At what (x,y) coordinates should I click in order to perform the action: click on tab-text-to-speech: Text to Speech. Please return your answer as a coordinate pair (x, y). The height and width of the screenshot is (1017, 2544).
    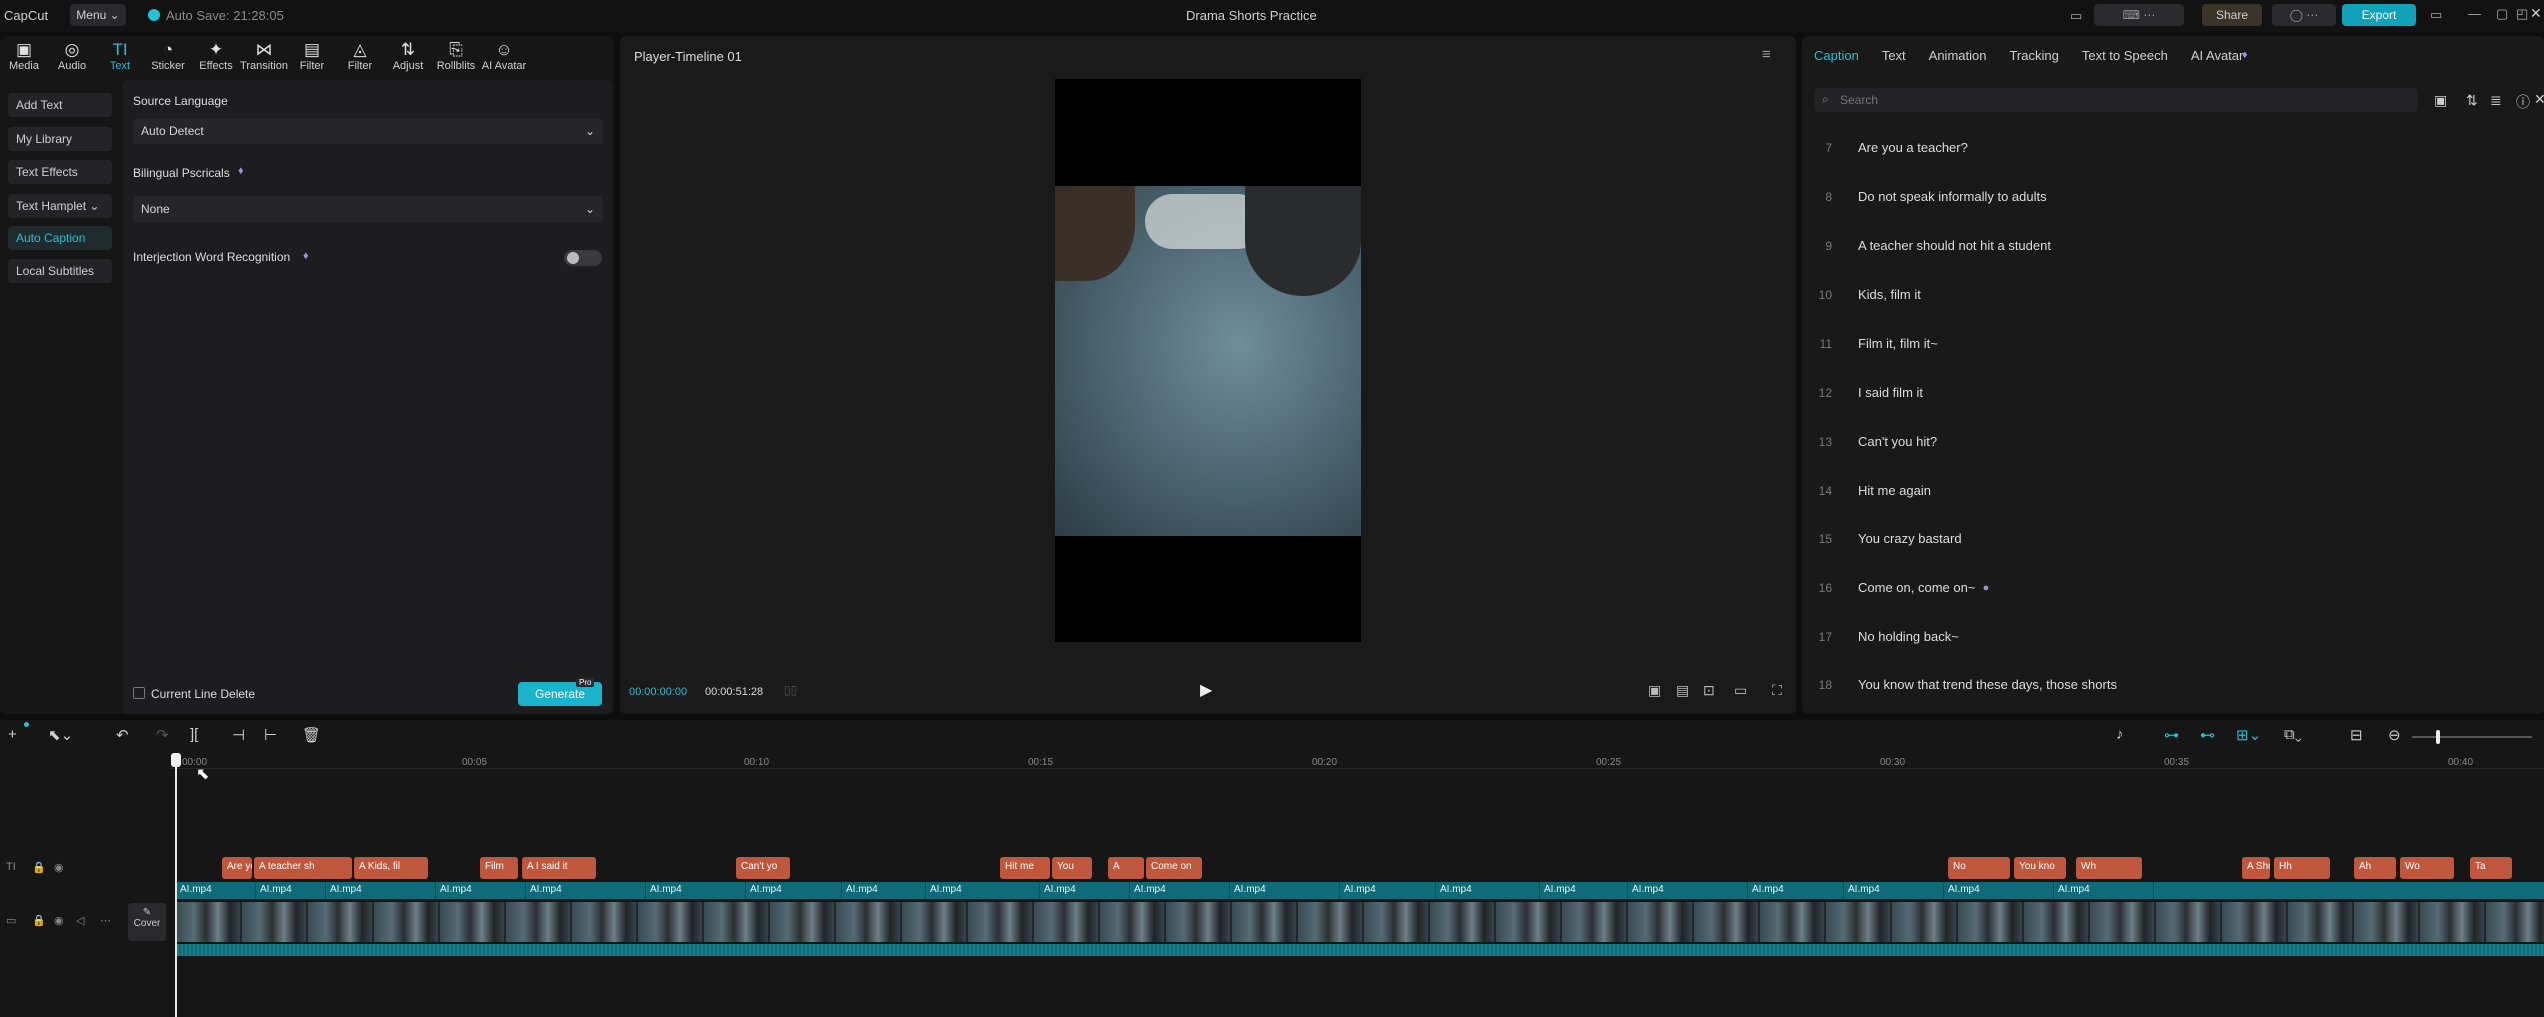
    Looking at the image, I should click on (2125, 55).